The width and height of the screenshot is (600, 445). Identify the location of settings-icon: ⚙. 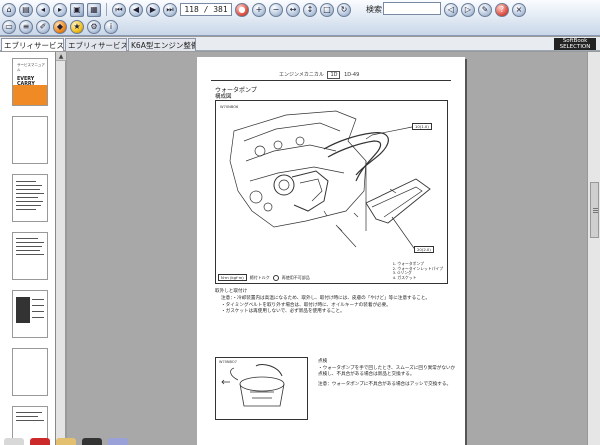
(94, 26).